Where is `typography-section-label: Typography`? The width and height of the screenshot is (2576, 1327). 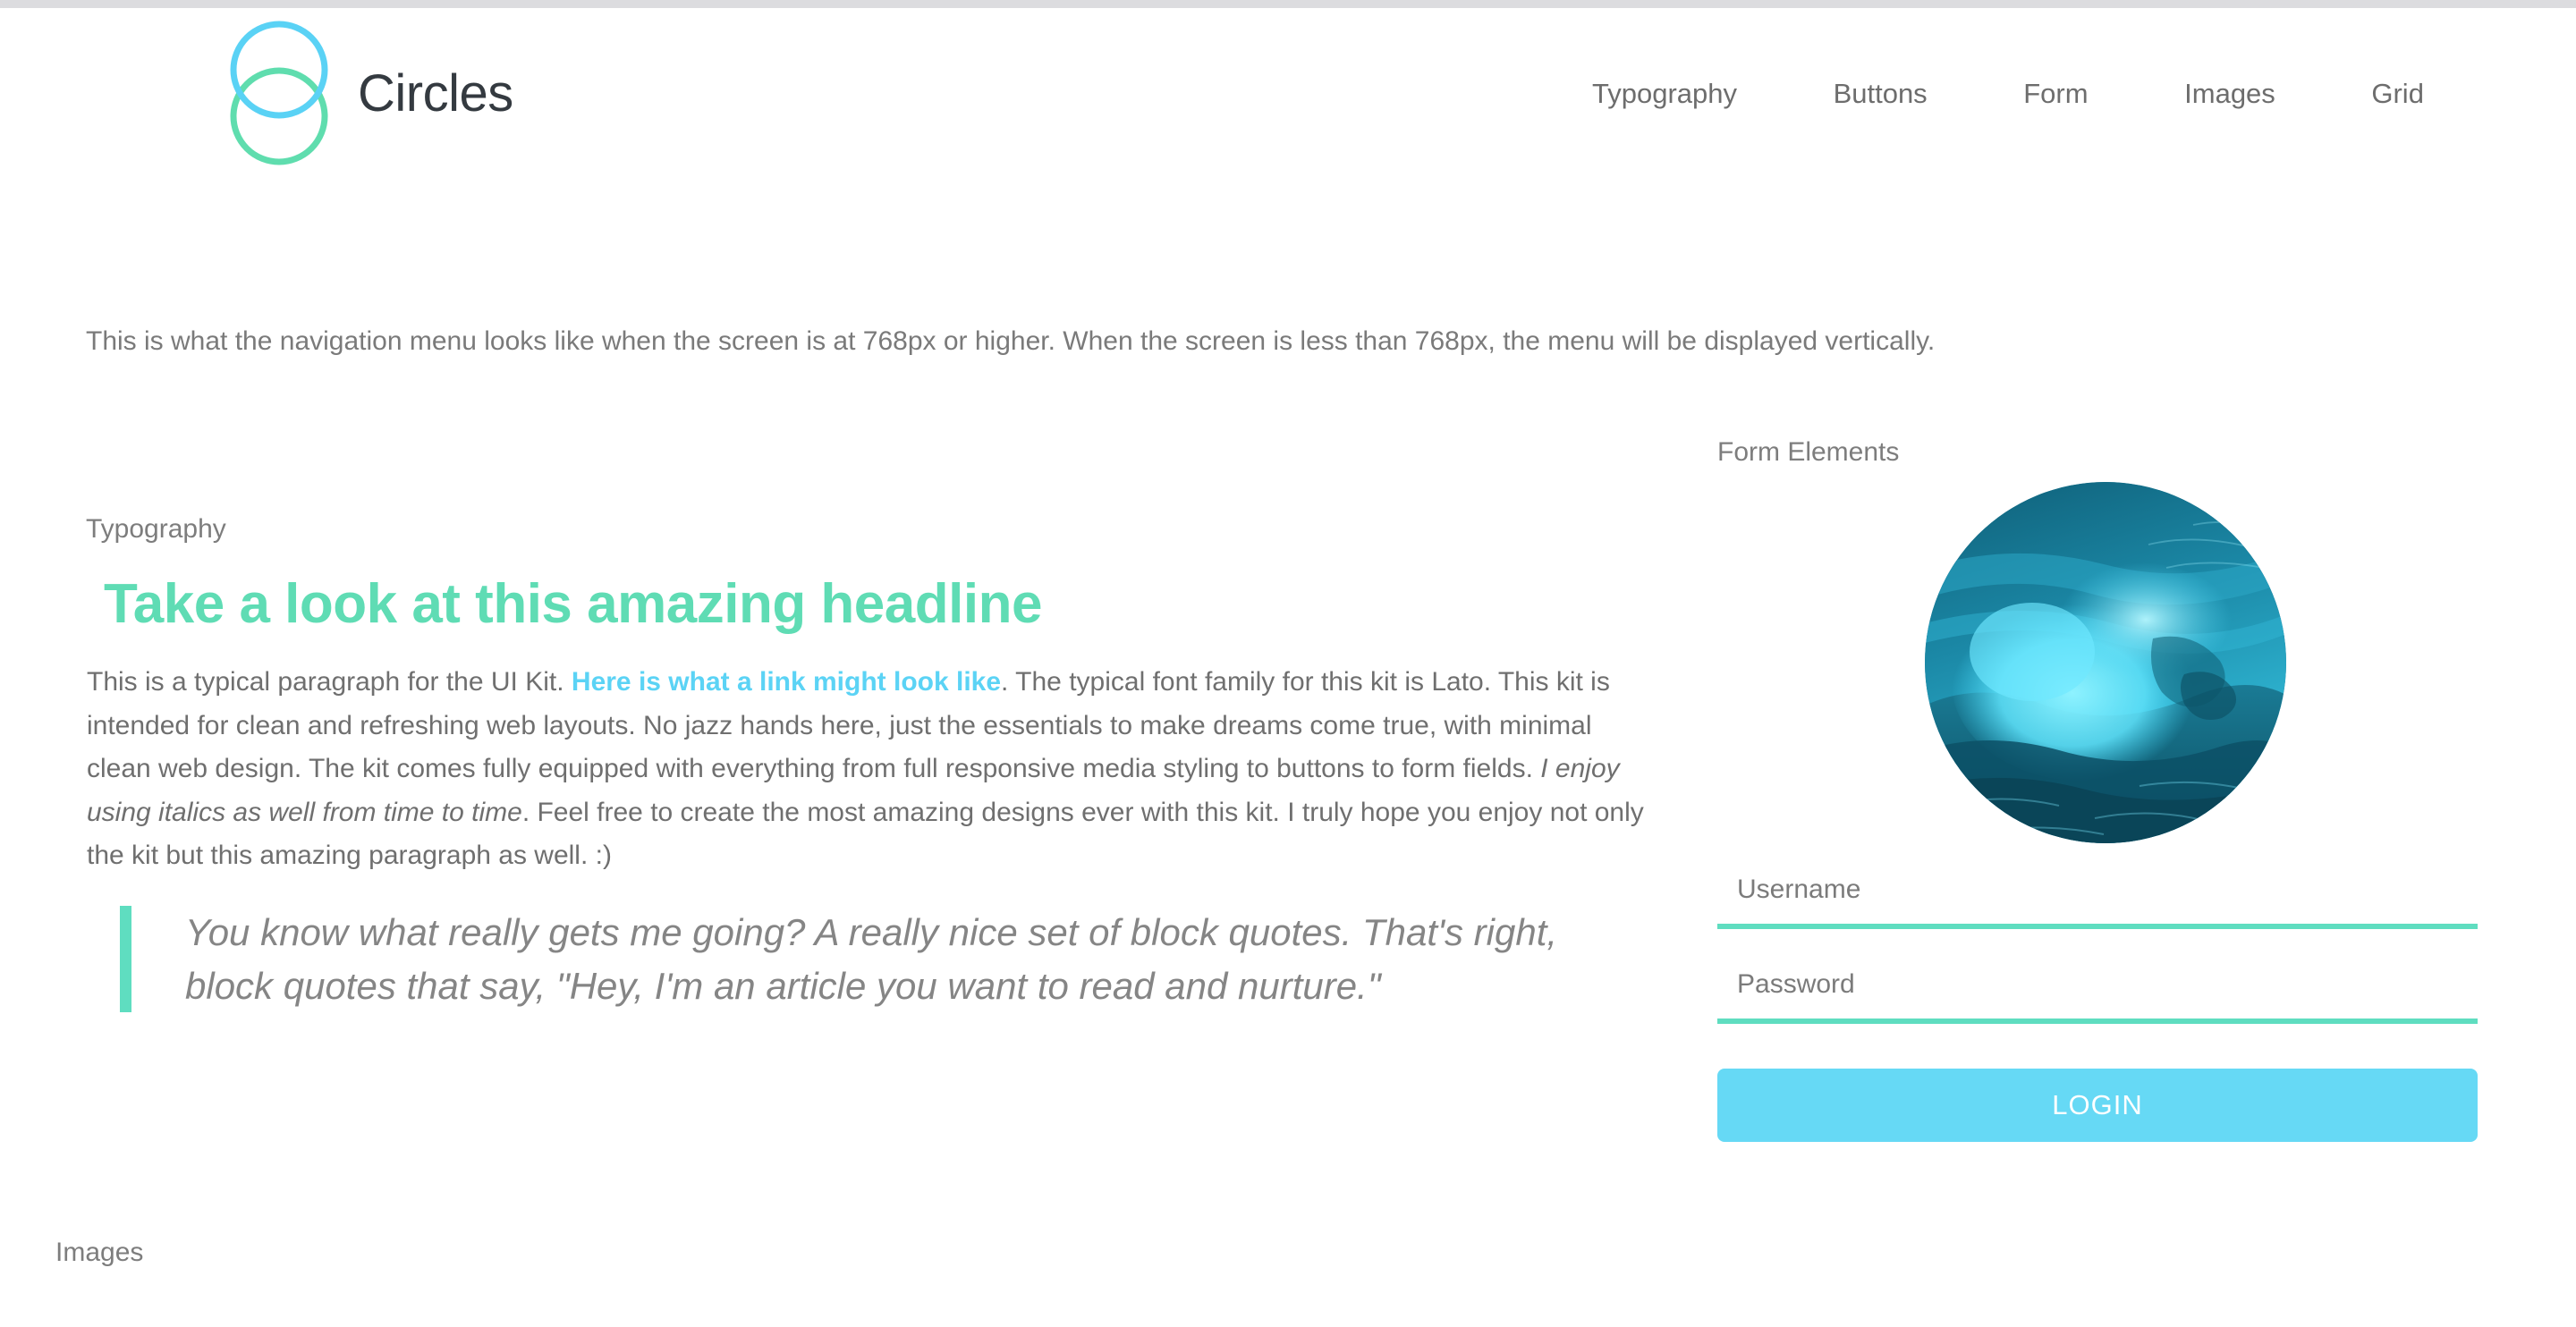 typography-section-label: Typography is located at coordinates (156, 529).